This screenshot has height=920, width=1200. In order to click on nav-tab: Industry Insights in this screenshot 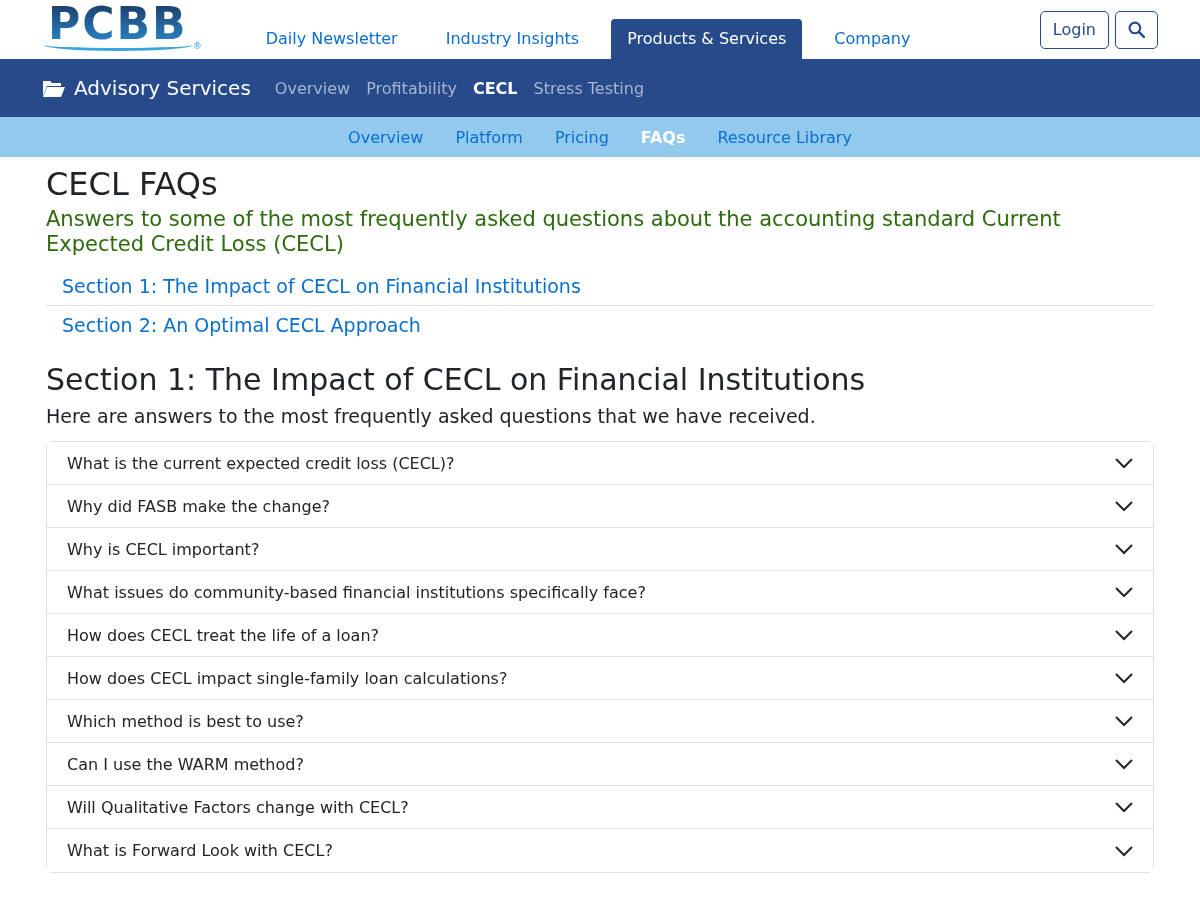, I will do `click(512, 39)`.